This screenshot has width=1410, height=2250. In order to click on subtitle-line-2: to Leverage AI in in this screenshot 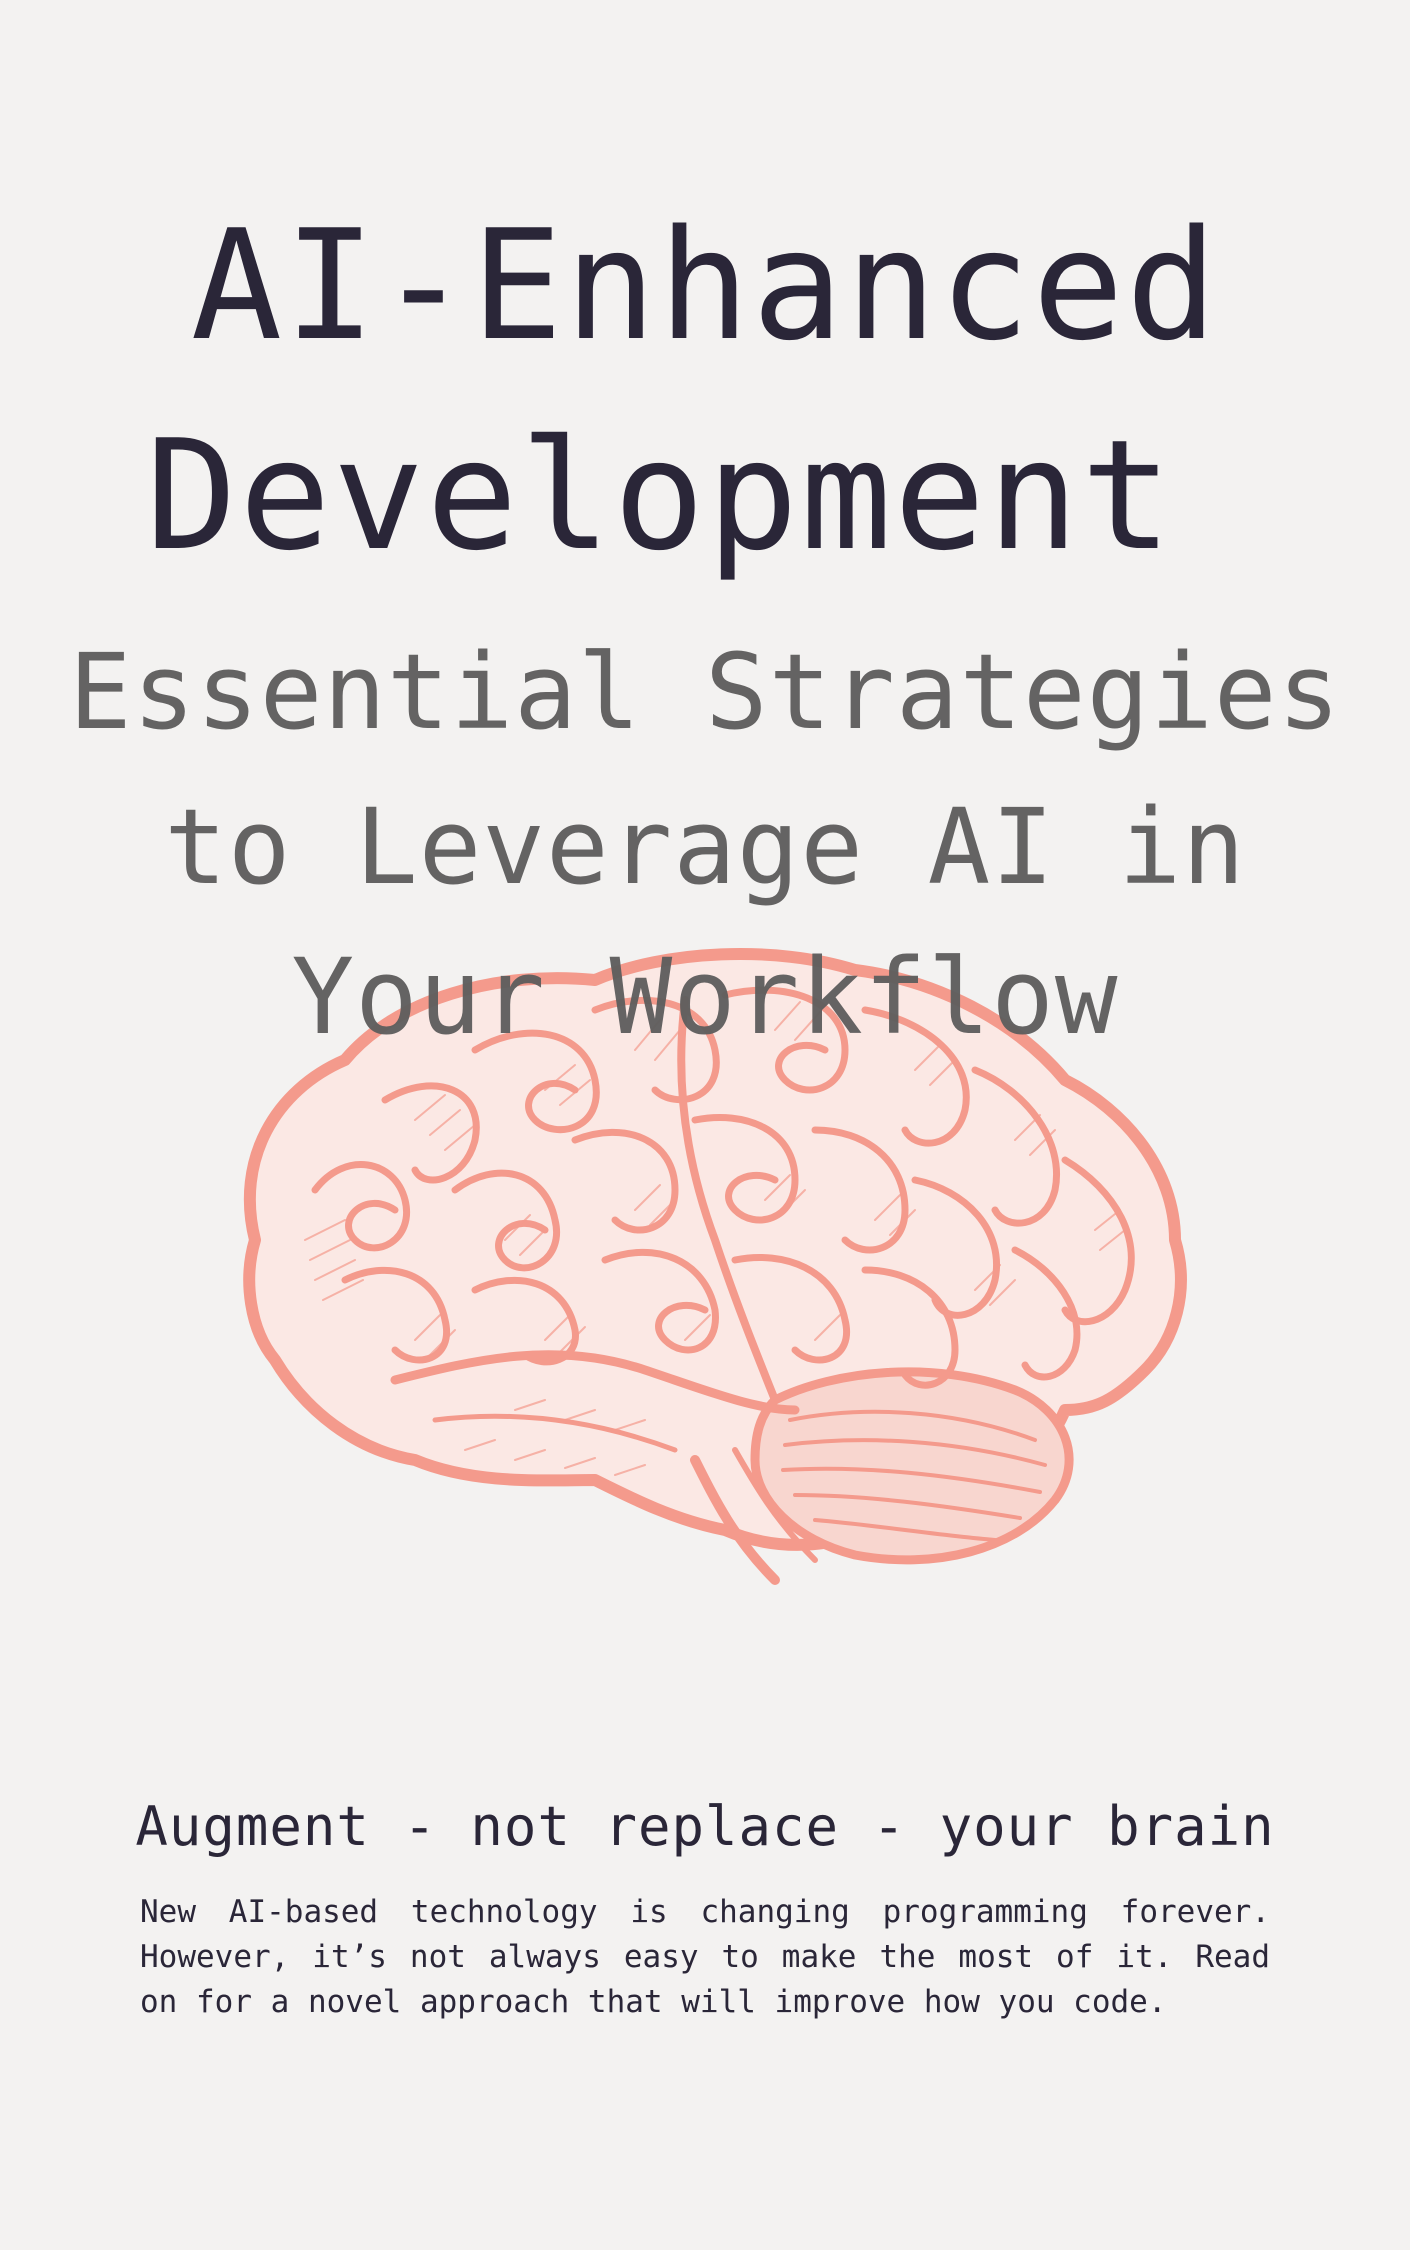, I will do `click(705, 847)`.